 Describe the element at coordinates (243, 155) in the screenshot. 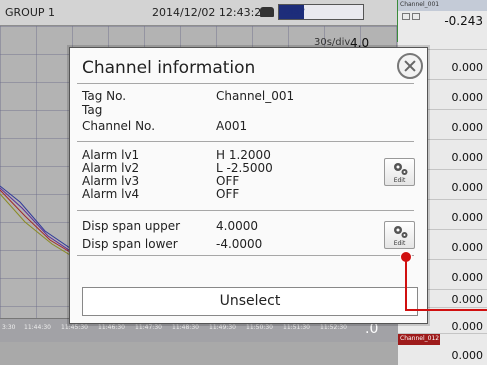

I see `alarm-value: H 1.2000` at that location.